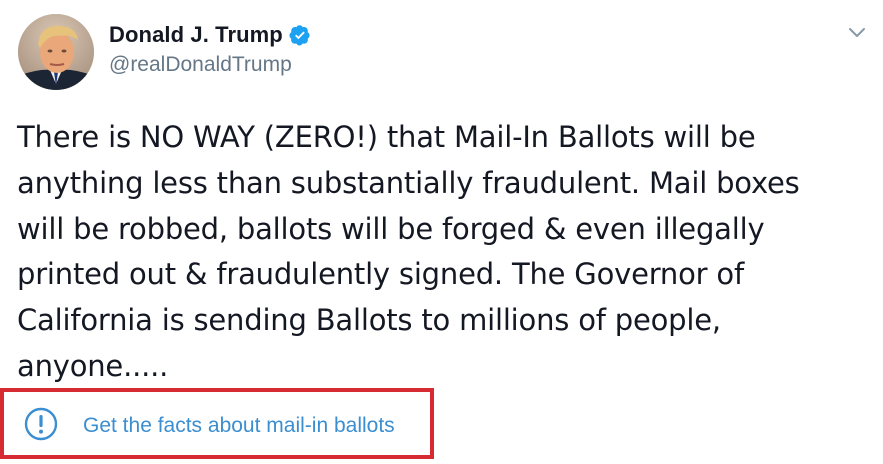 Image resolution: width=883 pixels, height=464 pixels. Describe the element at coordinates (299, 35) in the screenshot. I see `verified-badge-icon` at that location.